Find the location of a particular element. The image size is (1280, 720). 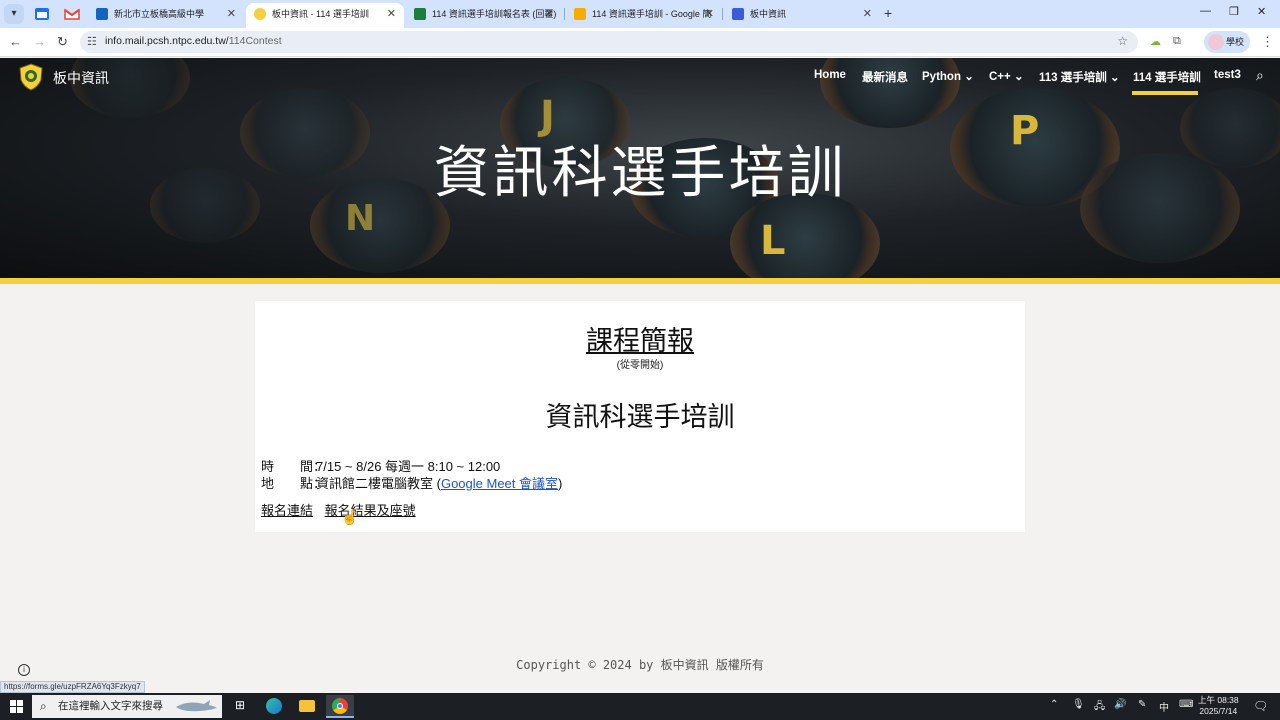

nav-113-training: 113 選手培訓 ⌄ is located at coordinates (1079, 77).